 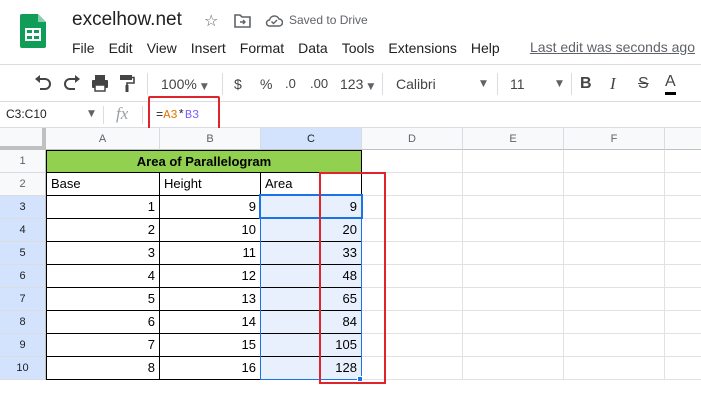 I want to click on last-edit-link: Last edit was seconds ago, so click(x=612, y=47).